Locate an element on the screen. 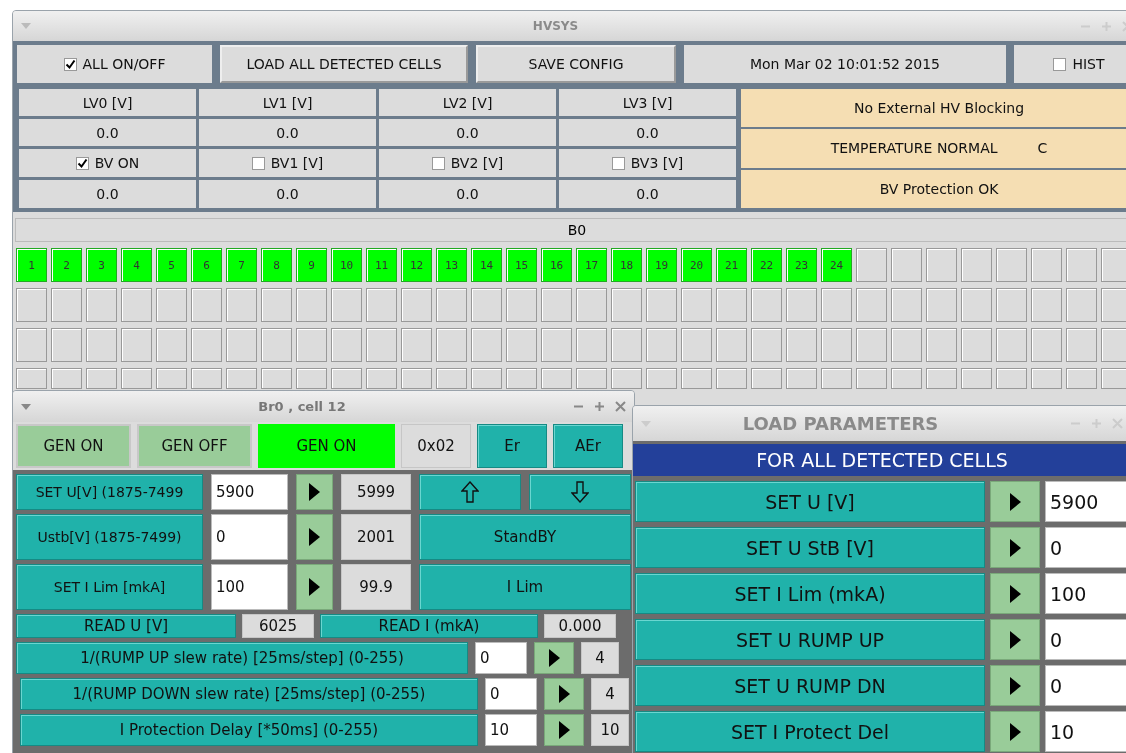 The width and height of the screenshot is (1126, 753). hv-cell: 4 is located at coordinates (136, 265).